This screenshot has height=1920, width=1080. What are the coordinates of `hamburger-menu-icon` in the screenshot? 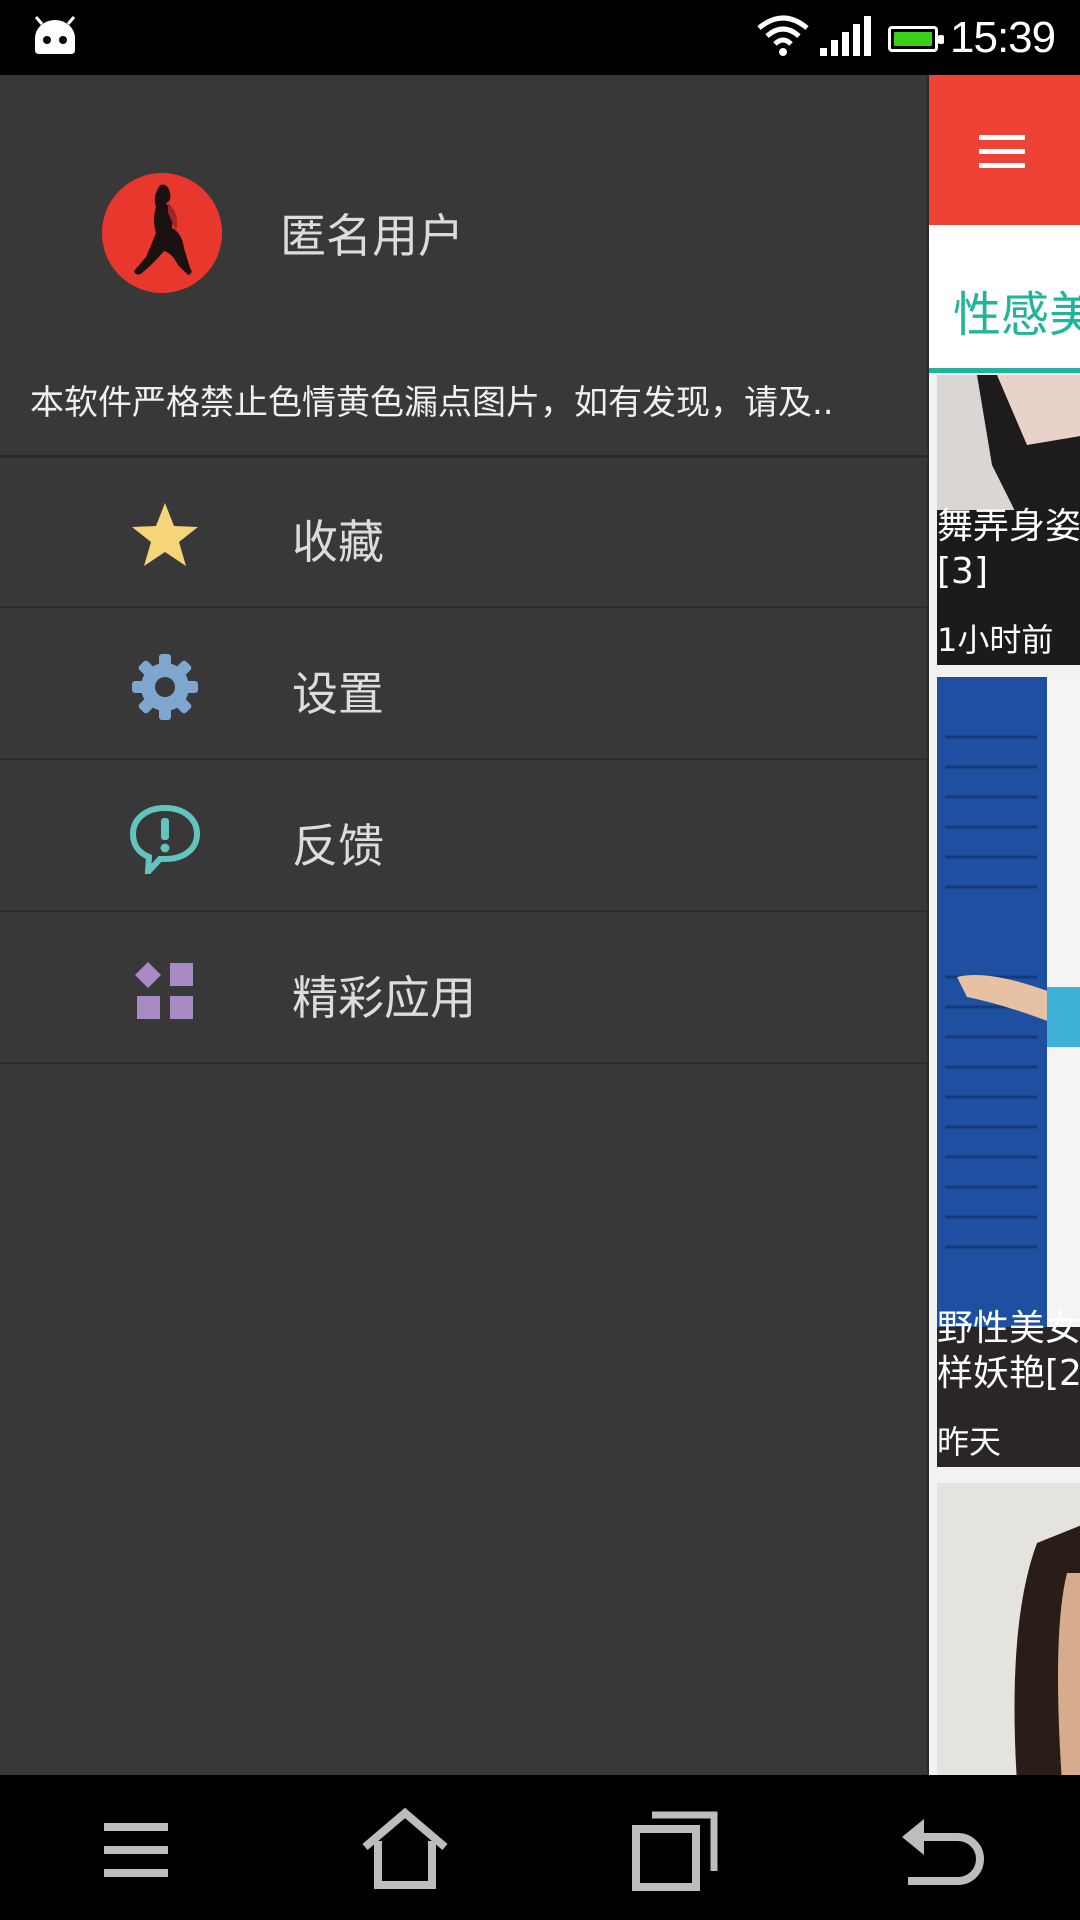 It's located at (1002, 156).